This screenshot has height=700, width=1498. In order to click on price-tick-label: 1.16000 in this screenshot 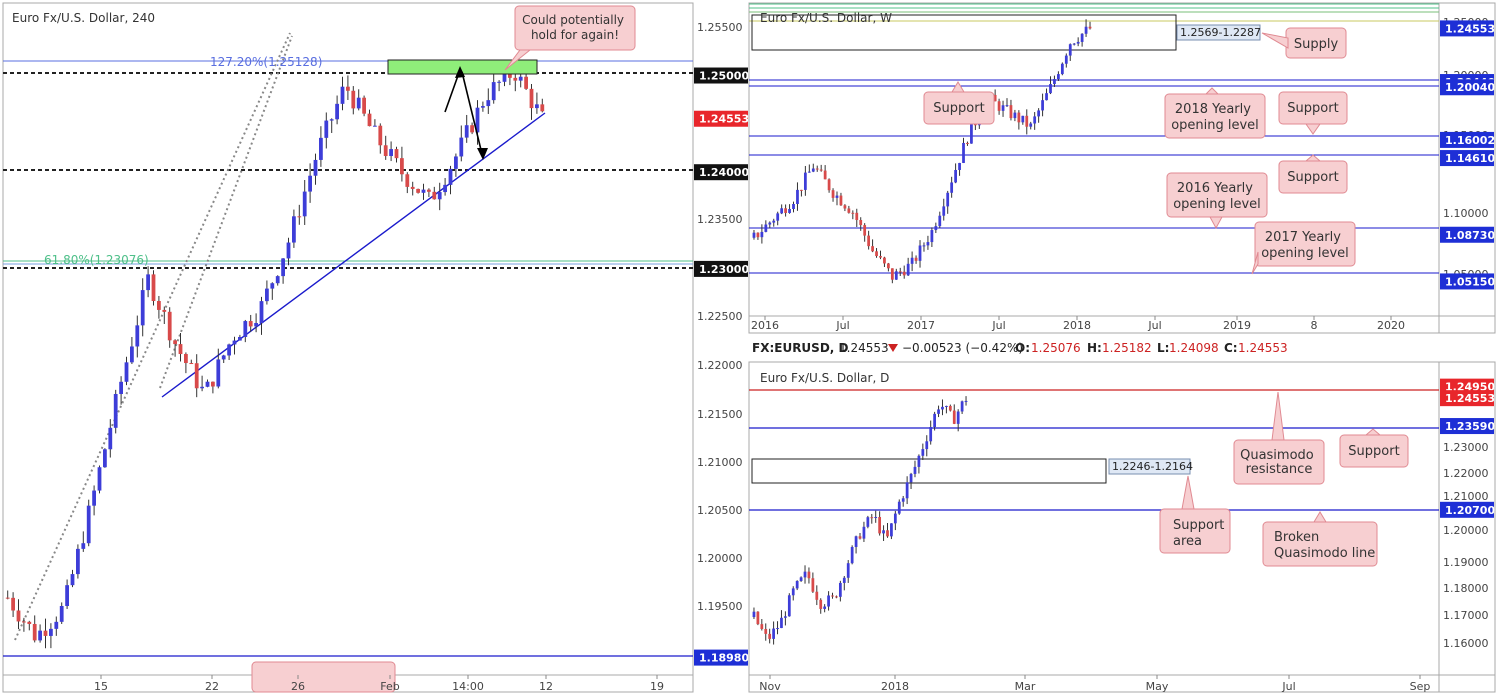, I will do `click(1466, 643)`.